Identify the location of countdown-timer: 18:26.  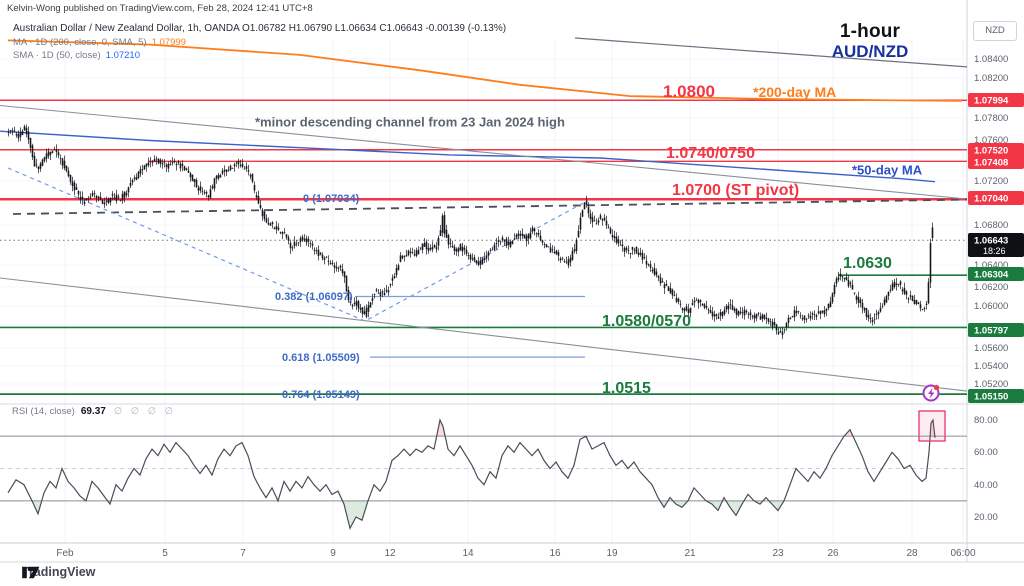
(994, 251).